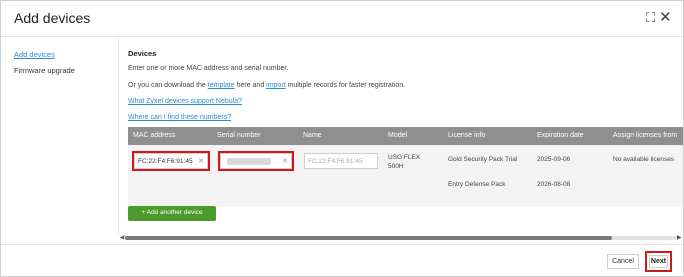 This screenshot has height=277, width=684. Describe the element at coordinates (554, 184) in the screenshot. I see `license-expiration: 2026-08-08` at that location.